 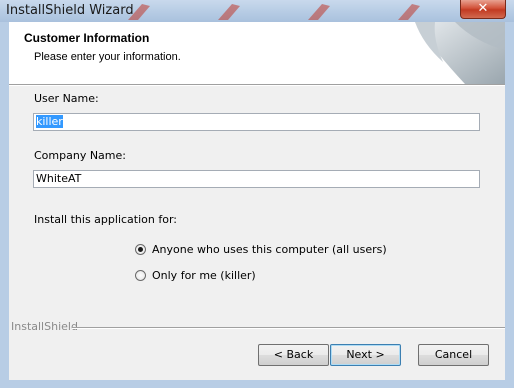 What do you see at coordinates (257, 384) in the screenshot?
I see `window-frame-bottom` at bounding box center [257, 384].